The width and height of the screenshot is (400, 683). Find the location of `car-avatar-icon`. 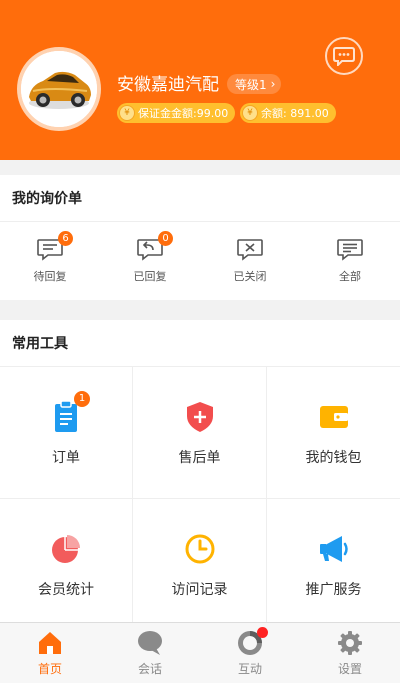

car-avatar-icon is located at coordinates (59, 89).